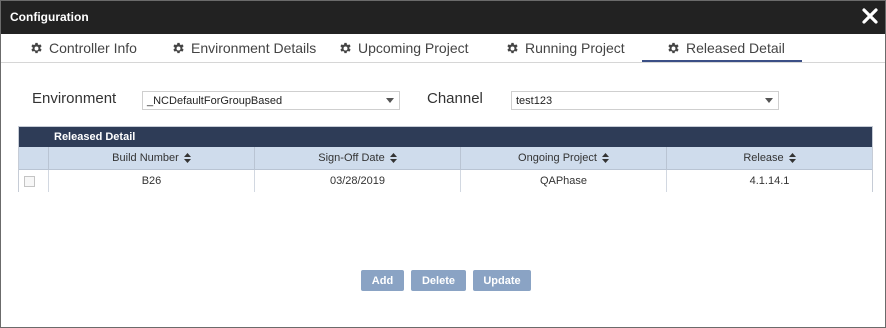 The width and height of the screenshot is (886, 328). Describe the element at coordinates (29, 181) in the screenshot. I see `row-checkbox` at that location.